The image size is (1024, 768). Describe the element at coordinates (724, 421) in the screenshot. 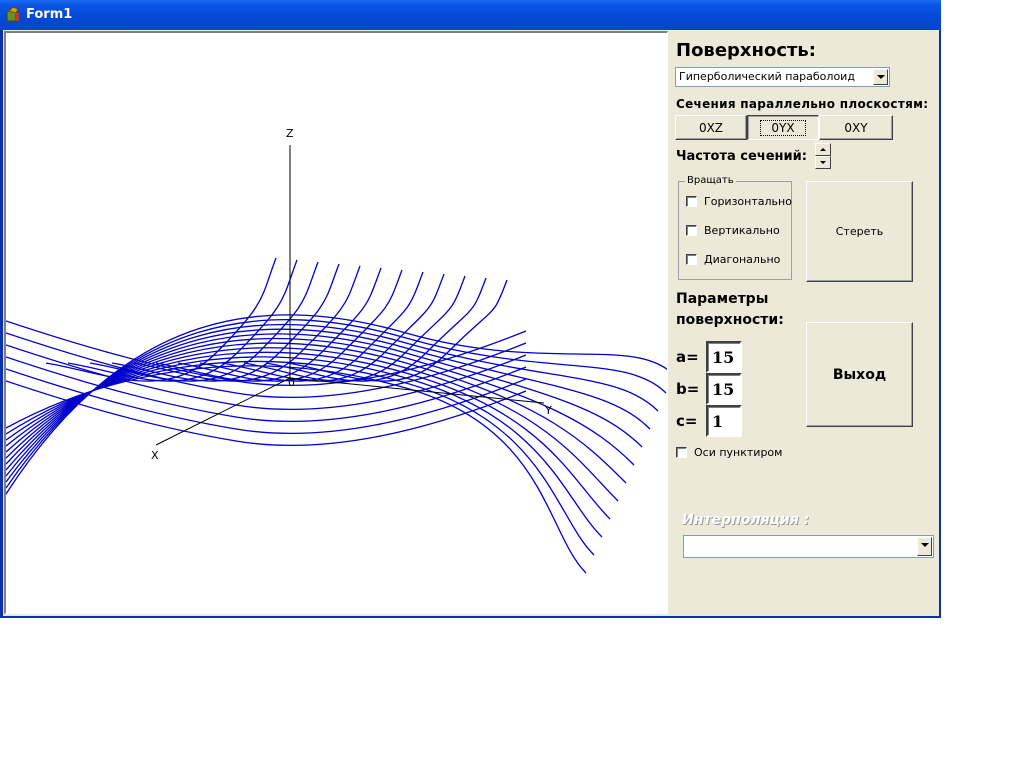

I see `param-c-input: 1` at that location.